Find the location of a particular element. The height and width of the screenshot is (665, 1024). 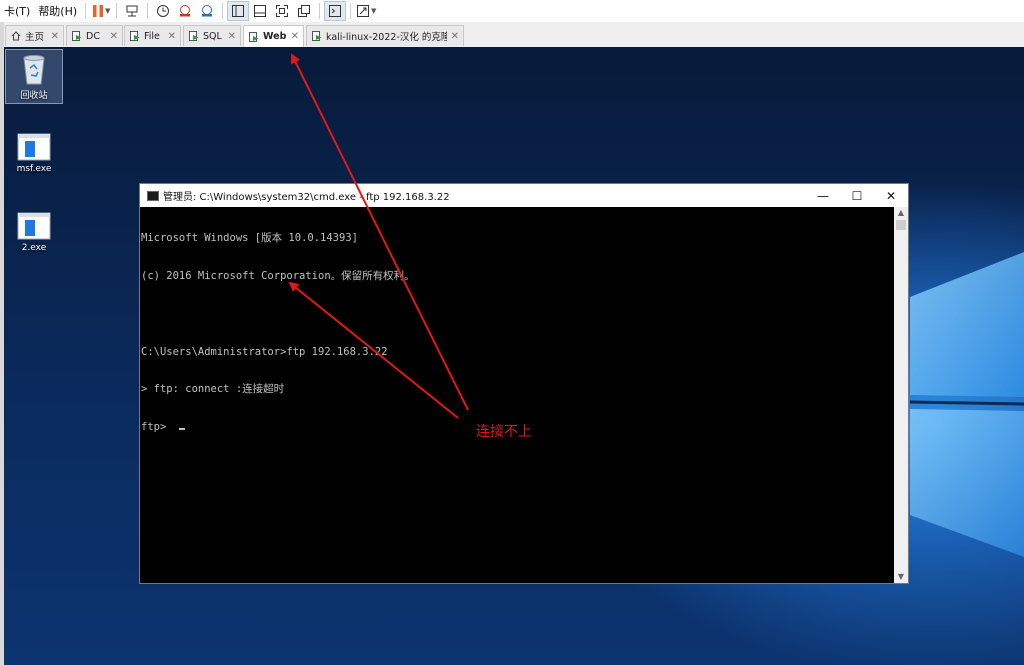

pause-button: ▼ is located at coordinates (101, 11).